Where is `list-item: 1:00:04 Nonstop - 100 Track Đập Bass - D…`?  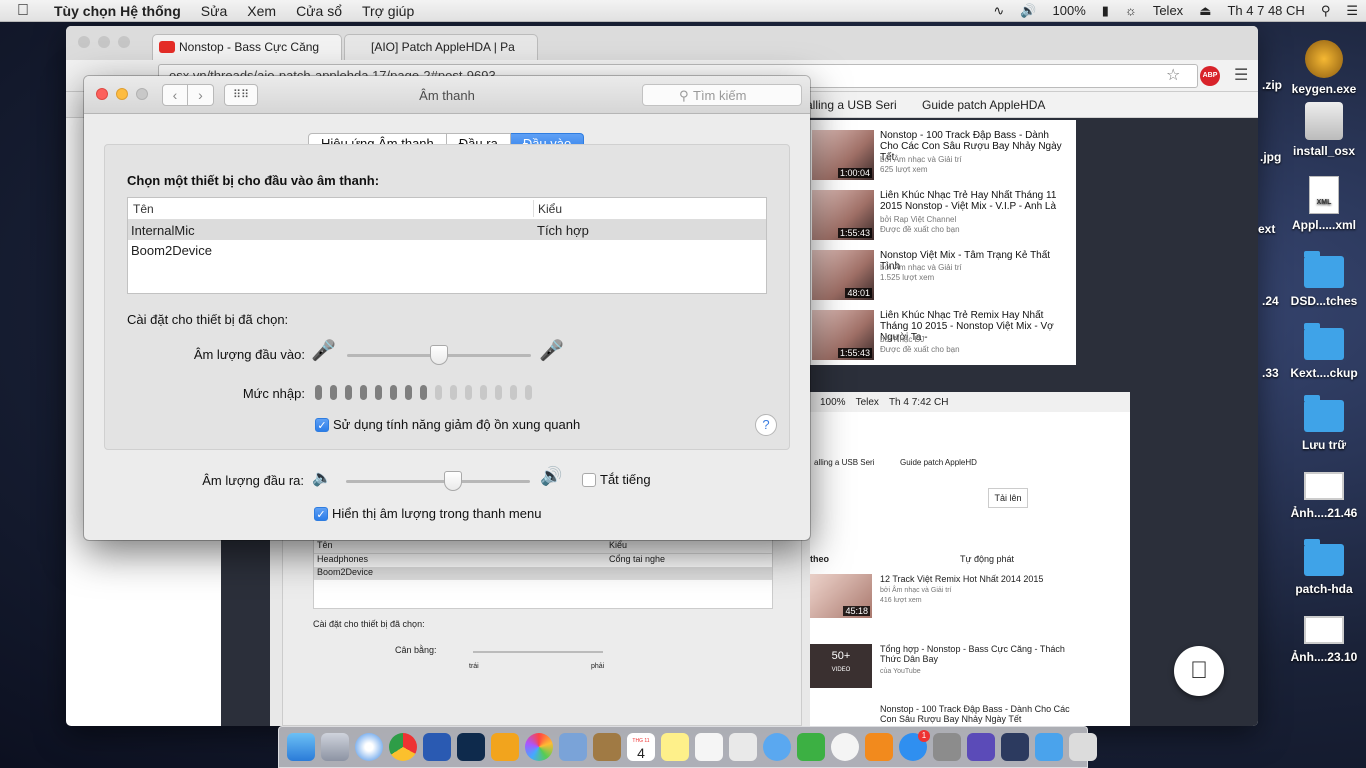 list-item: 1:00:04 Nonstop - 100 Track Đập Bass - D… is located at coordinates (944, 155).